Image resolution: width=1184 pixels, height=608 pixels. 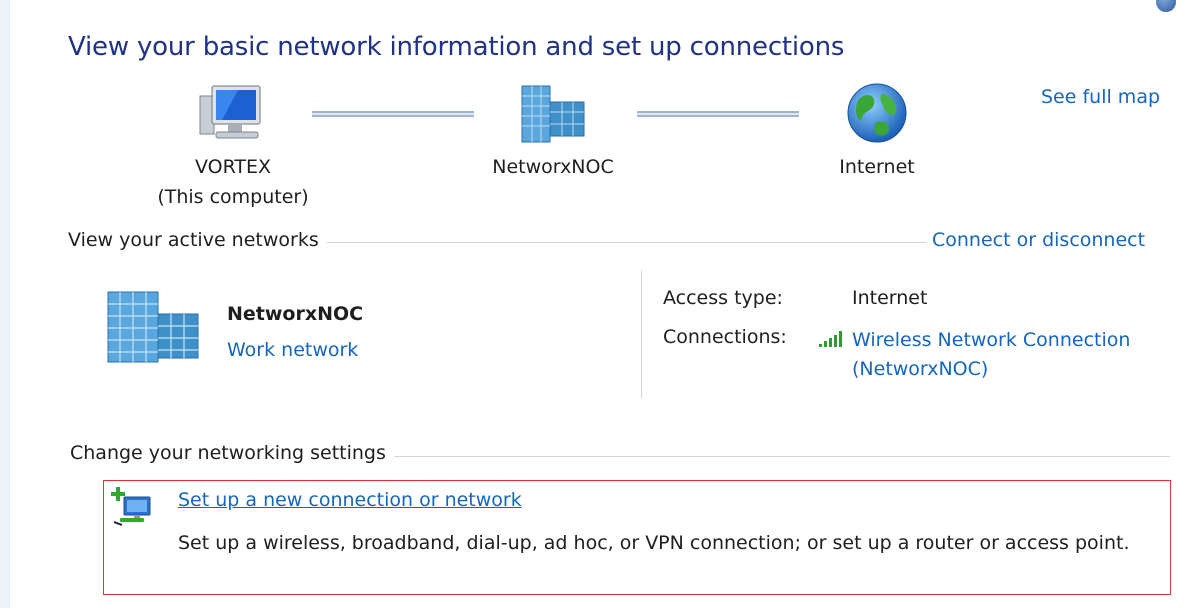 What do you see at coordinates (350, 500) in the screenshot?
I see `setup-connection-link: Set up a new connection or network` at bounding box center [350, 500].